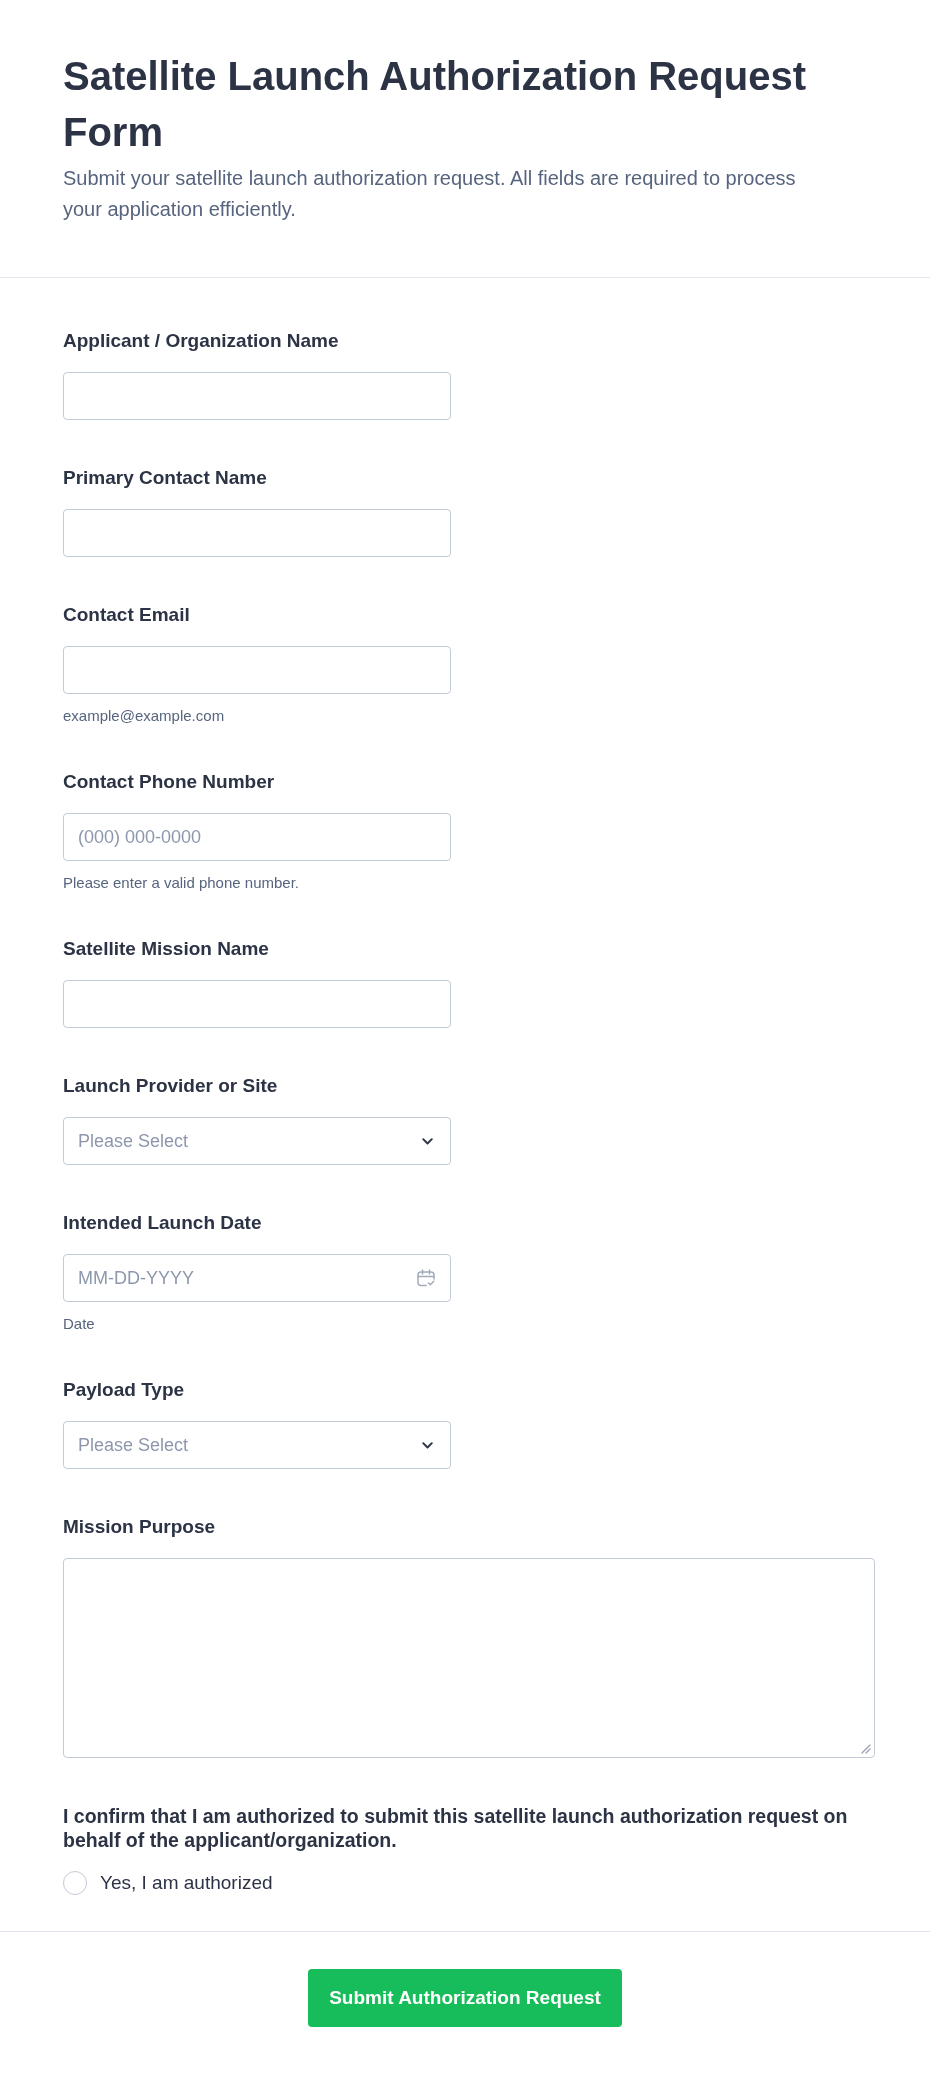  I want to click on form-description: Submit your satellite launch authorization request. All fields are required to process your application efficiently., so click(430, 194).